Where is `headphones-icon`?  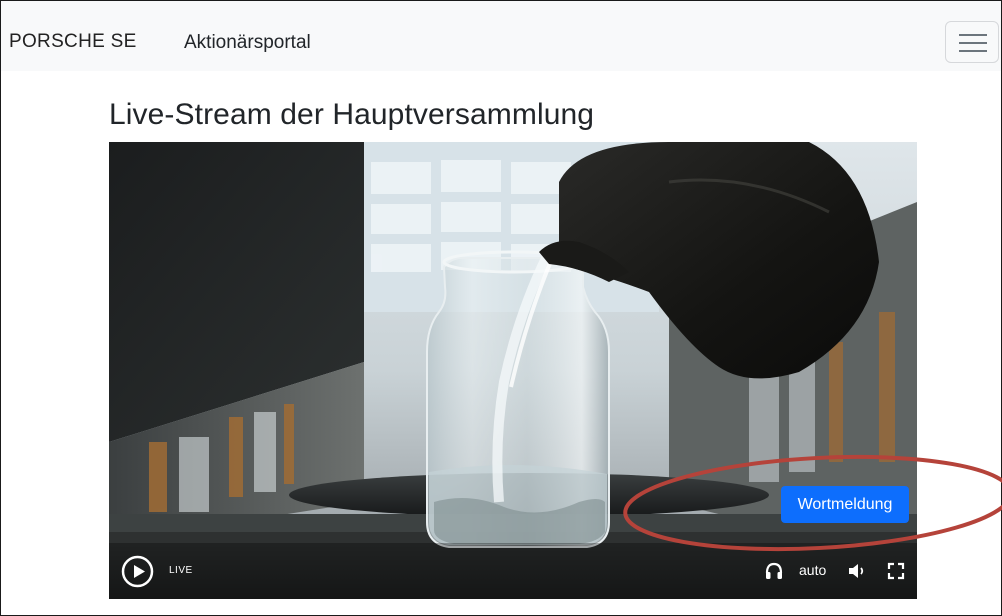 headphones-icon is located at coordinates (774, 571).